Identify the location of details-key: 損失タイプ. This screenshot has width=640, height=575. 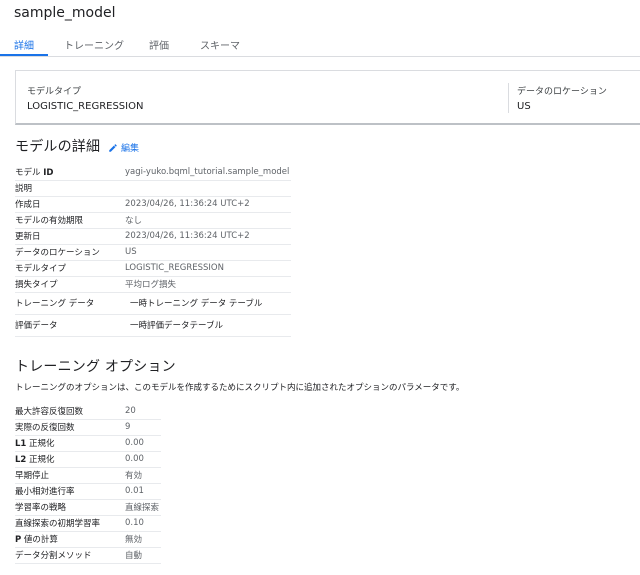
(70, 284).